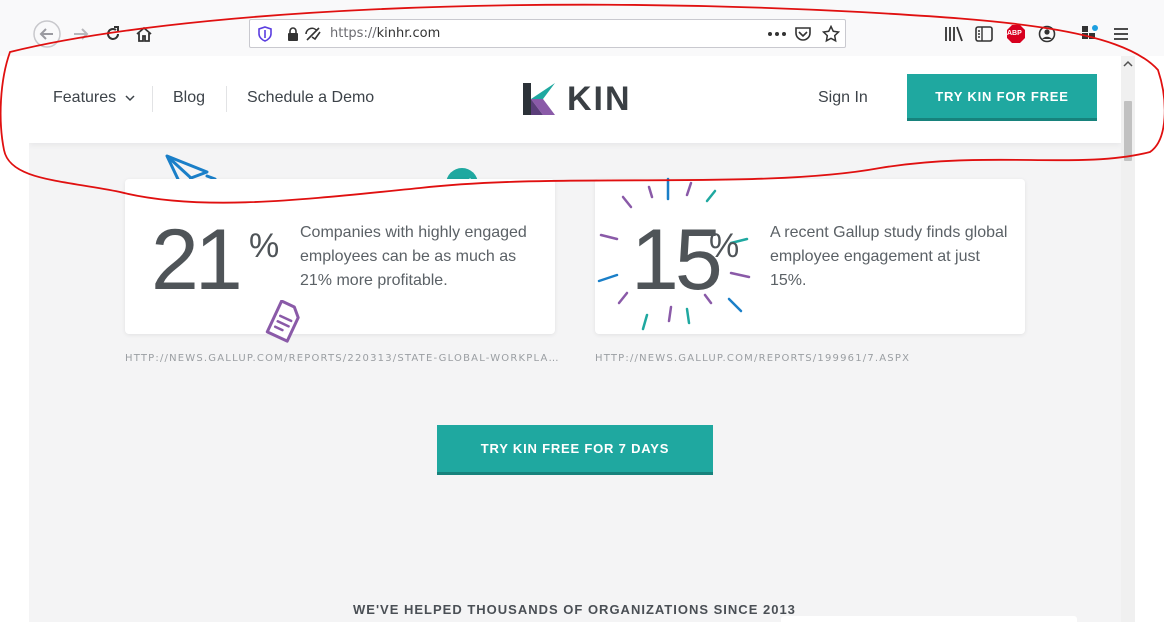 The image size is (1164, 622). What do you see at coordinates (599, 99) in the screenshot?
I see `logo-wordmark: KIN` at bounding box center [599, 99].